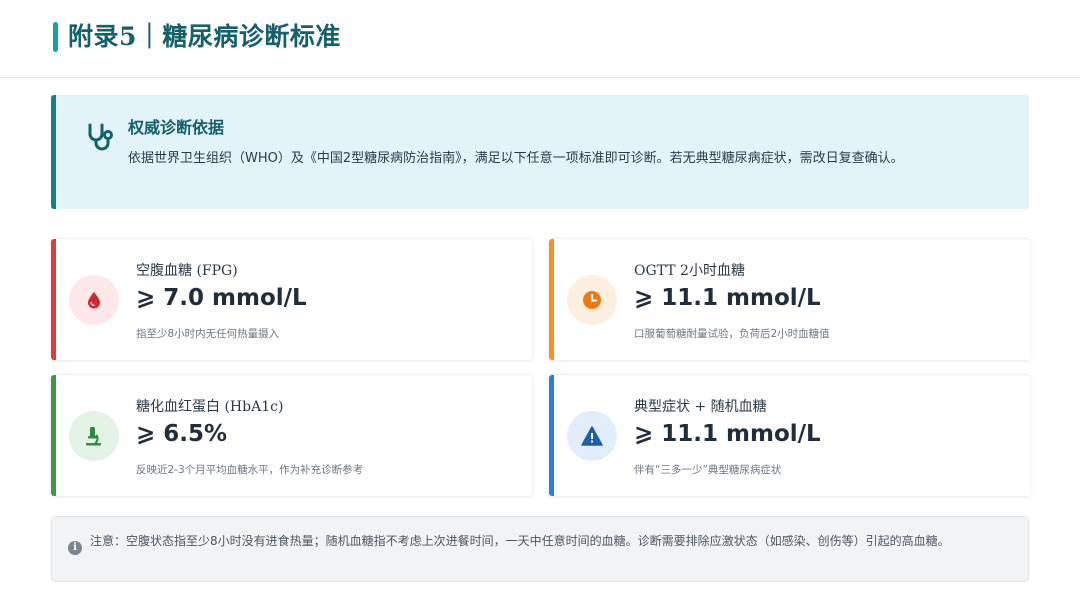 The height and width of the screenshot is (608, 1080). I want to click on page-title: 附录5｜糖尿病诊断标准, so click(204, 36).